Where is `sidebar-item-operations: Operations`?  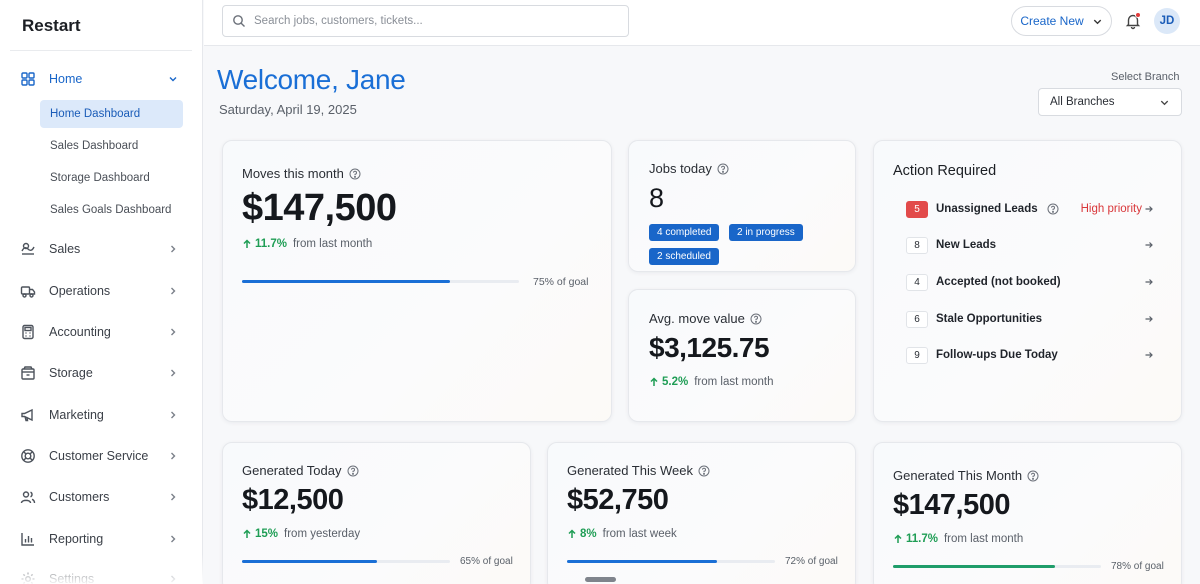 sidebar-item-operations: Operations is located at coordinates (101, 291).